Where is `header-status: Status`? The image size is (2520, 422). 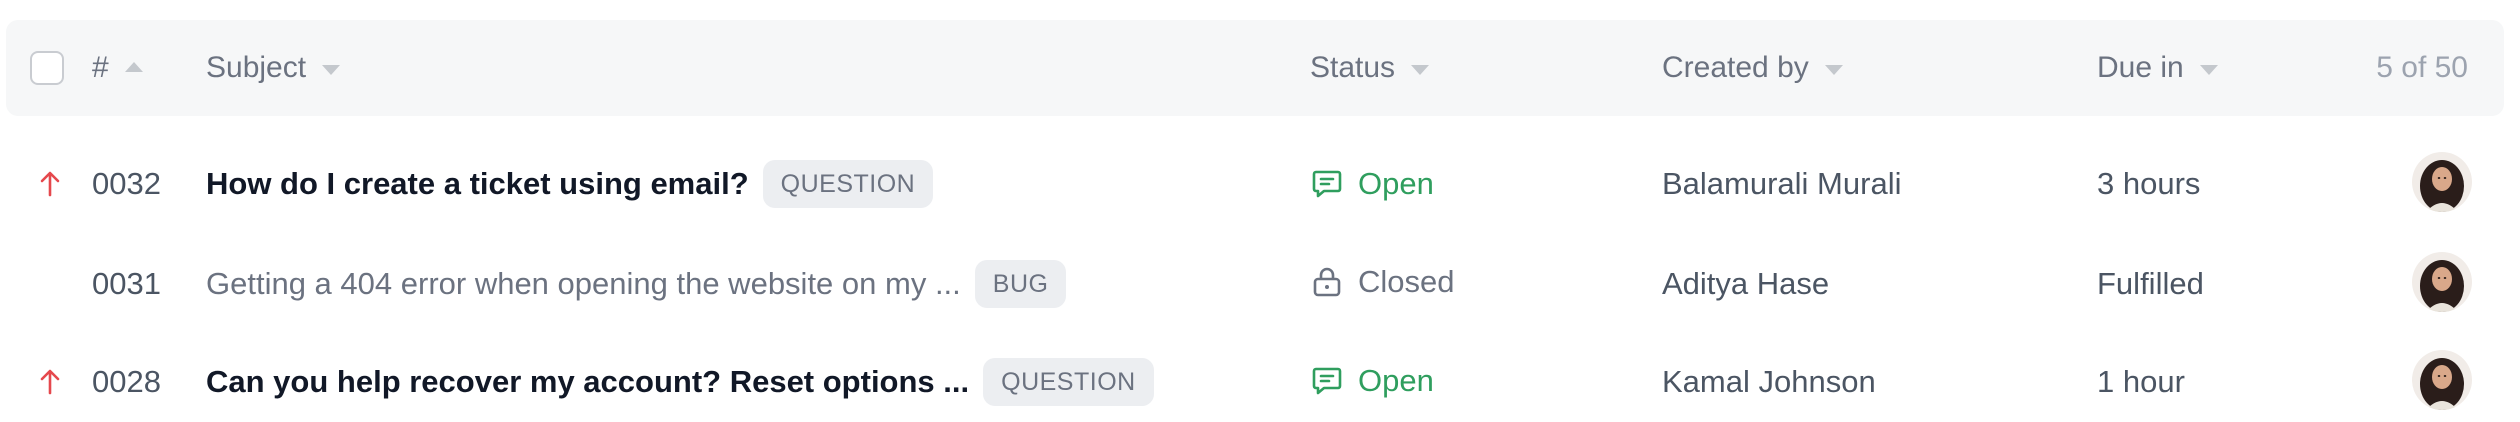
header-status: Status is located at coordinates (1370, 68).